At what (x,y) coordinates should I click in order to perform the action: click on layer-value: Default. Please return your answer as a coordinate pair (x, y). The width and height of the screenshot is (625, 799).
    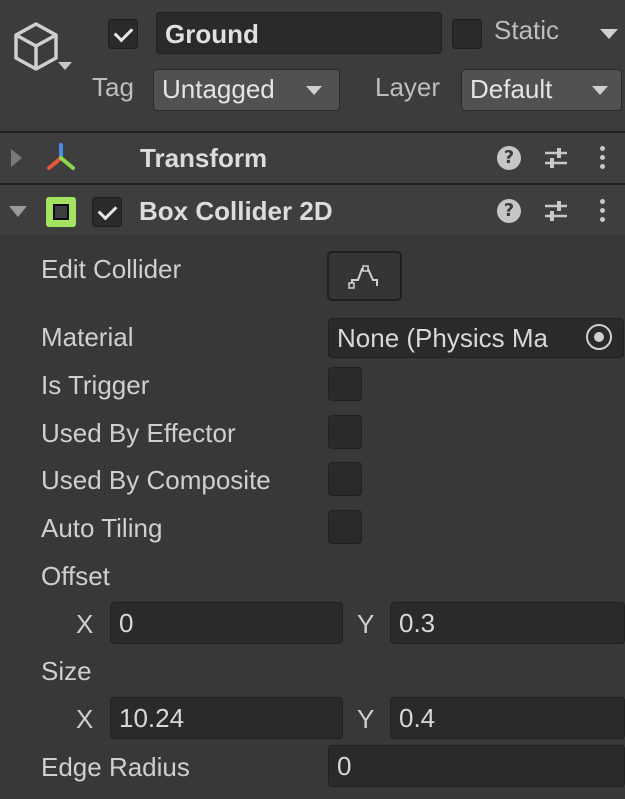
    Looking at the image, I should click on (511, 89).